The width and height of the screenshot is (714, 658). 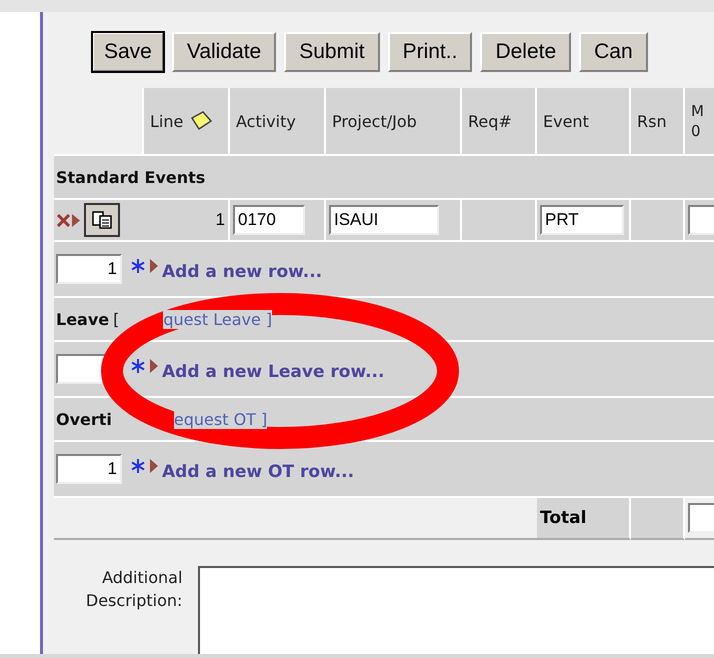 What do you see at coordinates (128, 52) in the screenshot?
I see `toolbar-button: Save` at bounding box center [128, 52].